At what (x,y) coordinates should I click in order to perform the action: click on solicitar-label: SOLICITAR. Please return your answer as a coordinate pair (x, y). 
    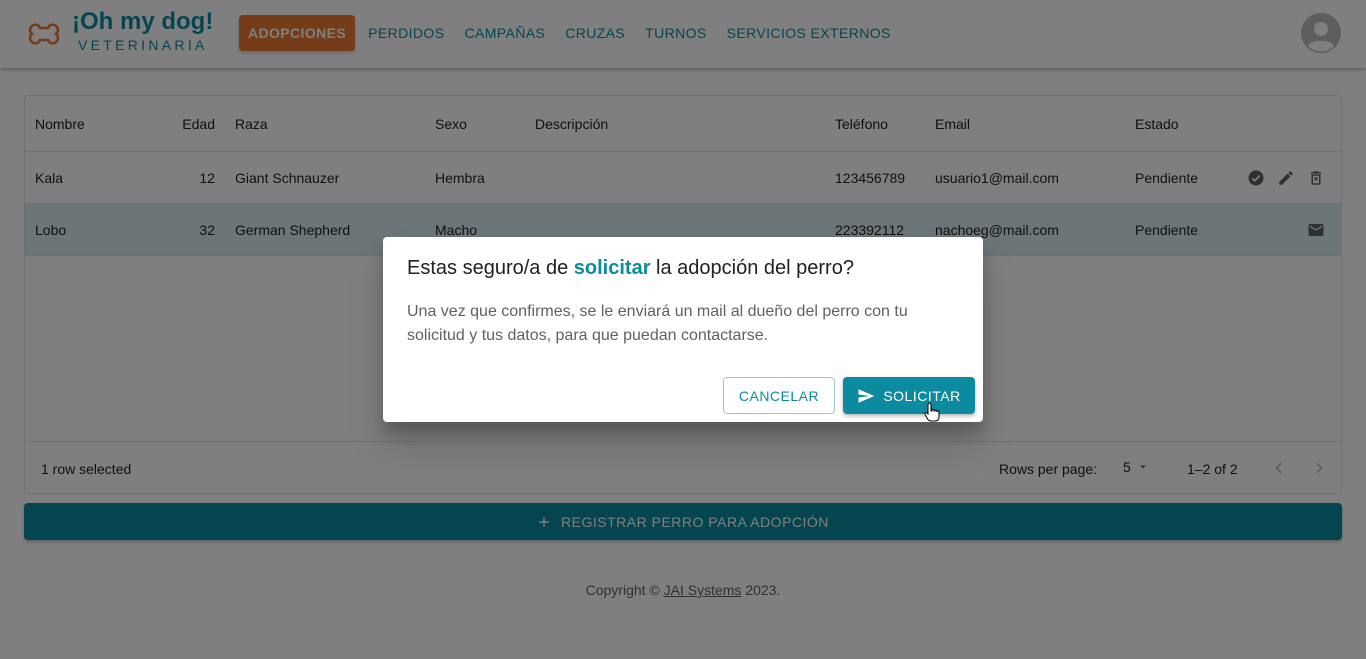
    Looking at the image, I should click on (922, 395).